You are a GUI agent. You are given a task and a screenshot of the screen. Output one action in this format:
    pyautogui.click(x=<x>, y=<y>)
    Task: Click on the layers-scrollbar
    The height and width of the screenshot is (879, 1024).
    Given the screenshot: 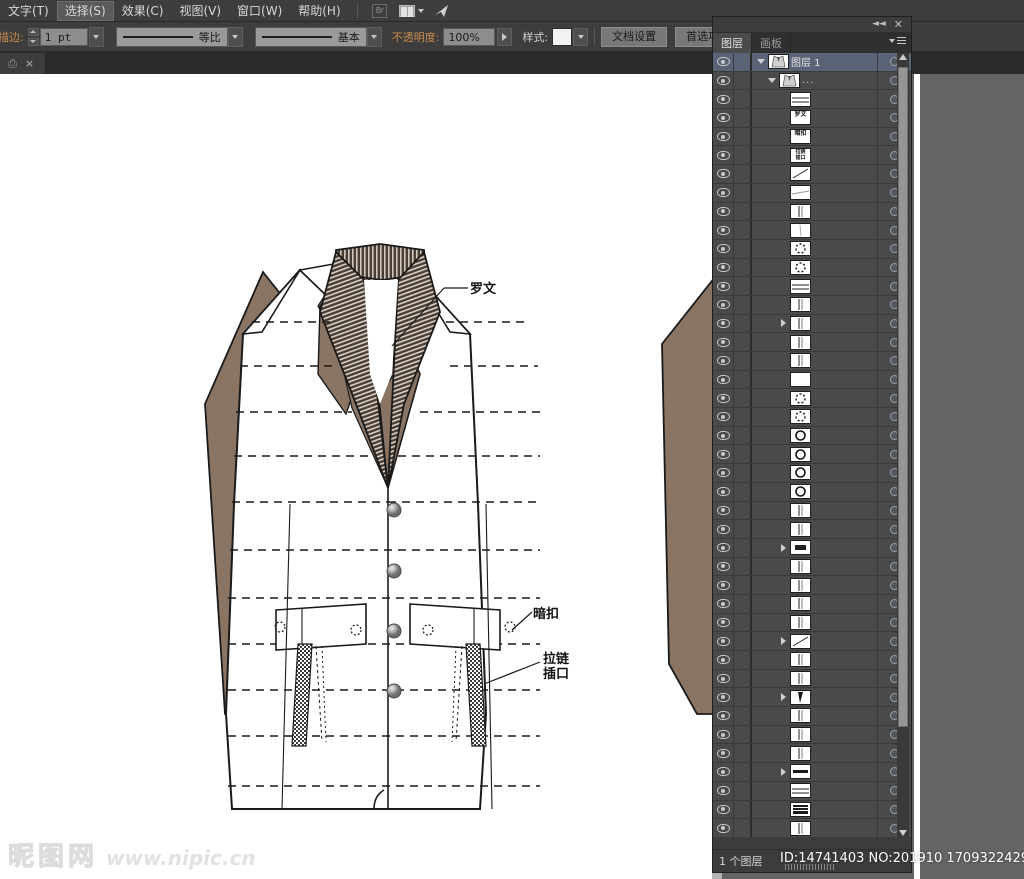 What is the action you would take?
    pyautogui.click(x=903, y=445)
    